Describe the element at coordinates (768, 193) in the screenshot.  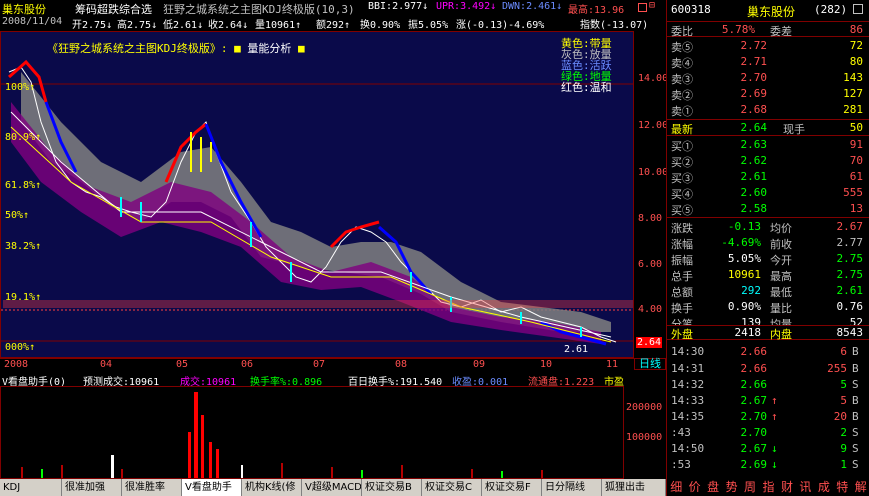
I see `buy-4: 买④ 2.60 555` at that location.